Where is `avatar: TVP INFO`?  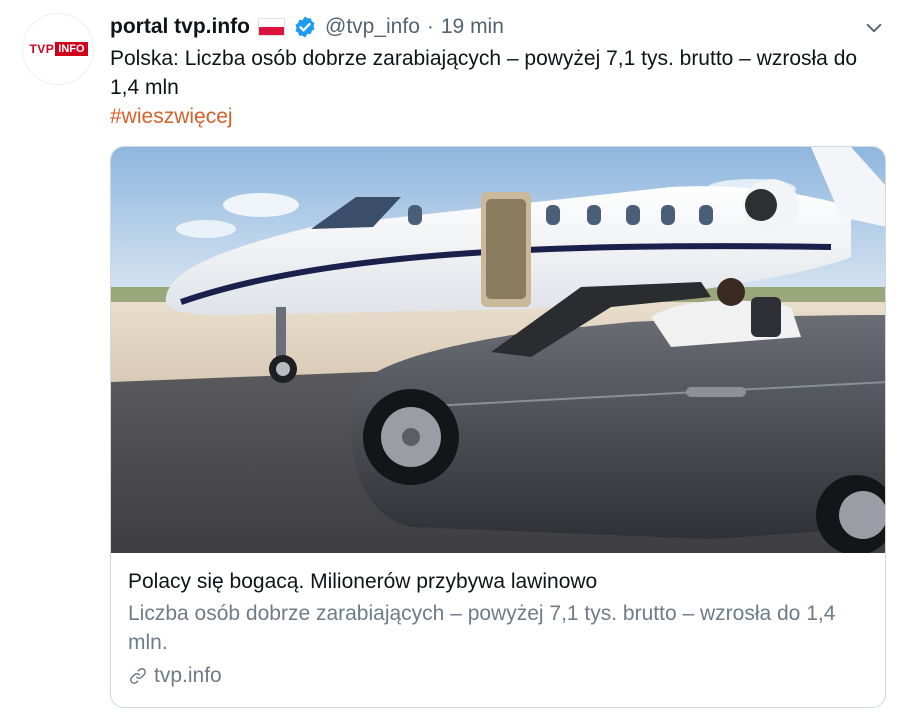 avatar: TVP INFO is located at coordinates (58, 49).